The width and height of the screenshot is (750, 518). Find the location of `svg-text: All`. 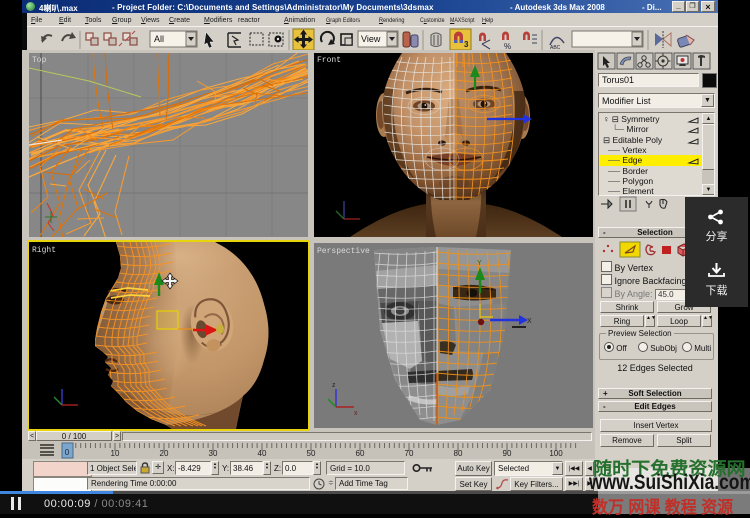

svg-text: All is located at coordinates (159, 39).